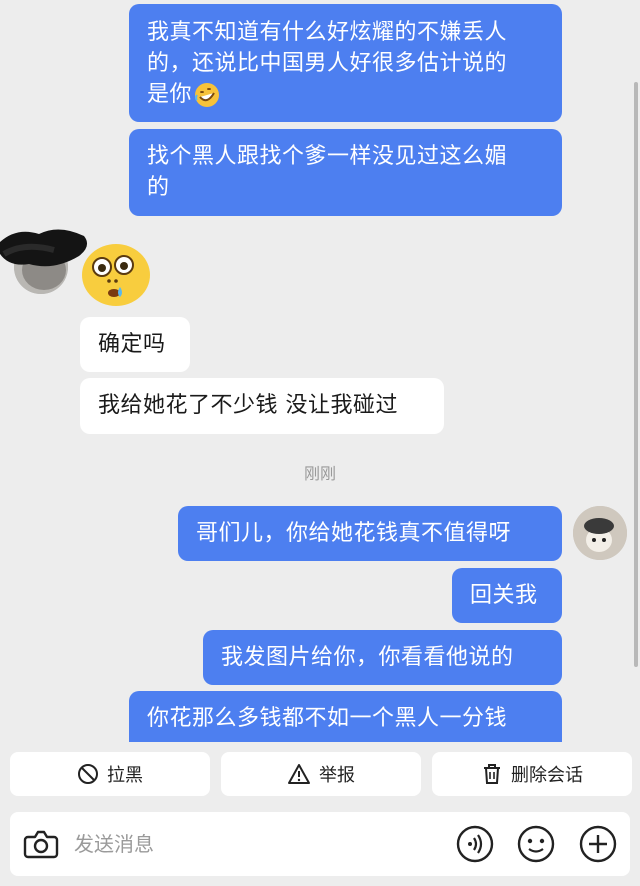 This screenshot has width=640, height=886. What do you see at coordinates (598, 844) in the screenshot?
I see `plus-icon` at bounding box center [598, 844].